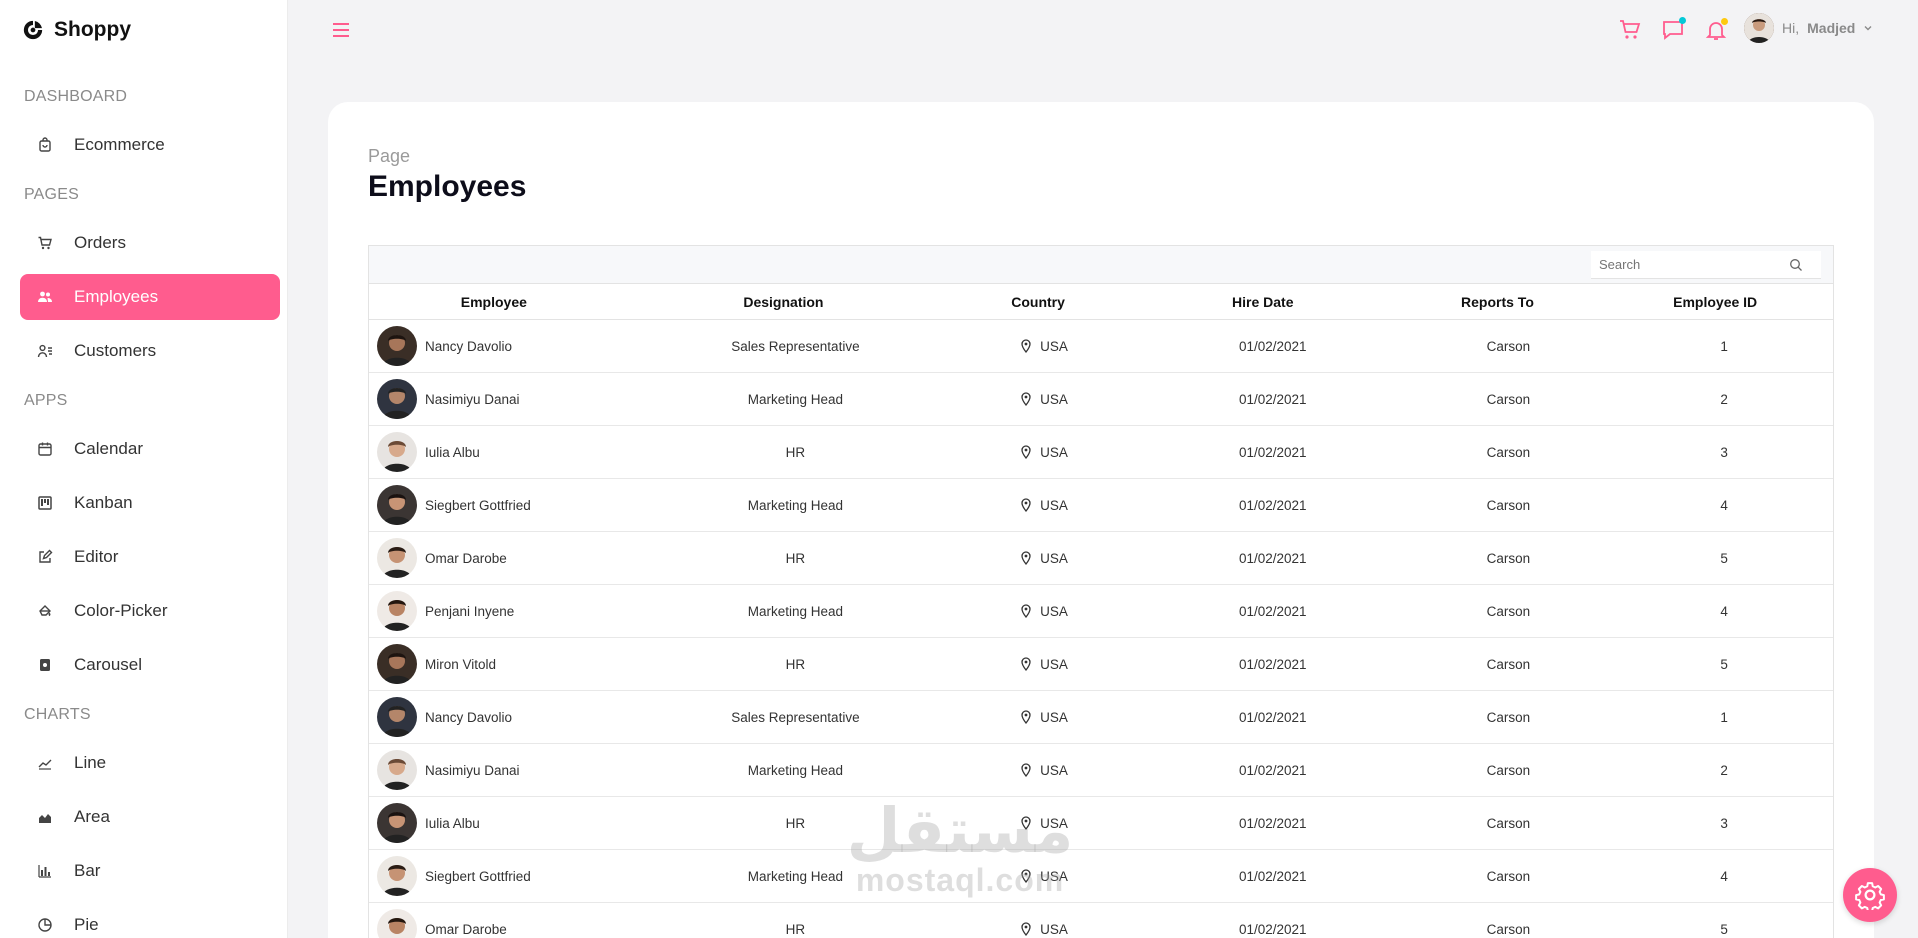 This screenshot has height=938, width=1918. Describe the element at coordinates (1791, 28) in the screenshot. I see `greeting-text: Hi,` at that location.